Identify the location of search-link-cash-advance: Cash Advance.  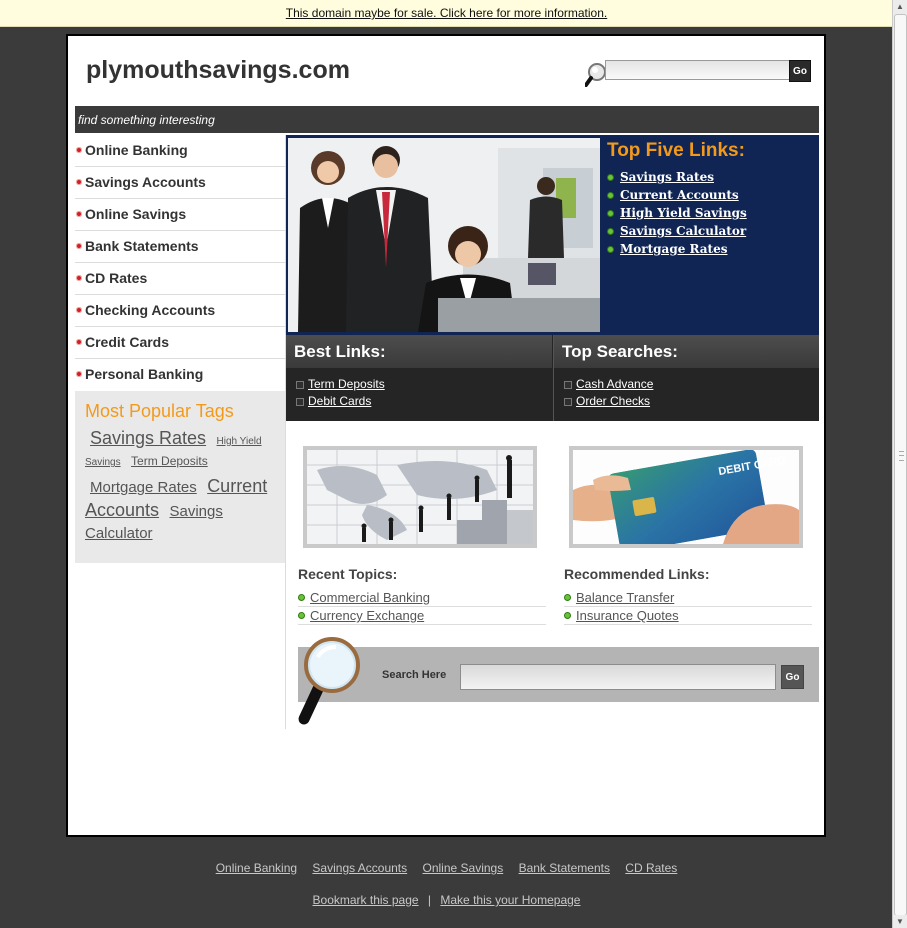
(691, 384).